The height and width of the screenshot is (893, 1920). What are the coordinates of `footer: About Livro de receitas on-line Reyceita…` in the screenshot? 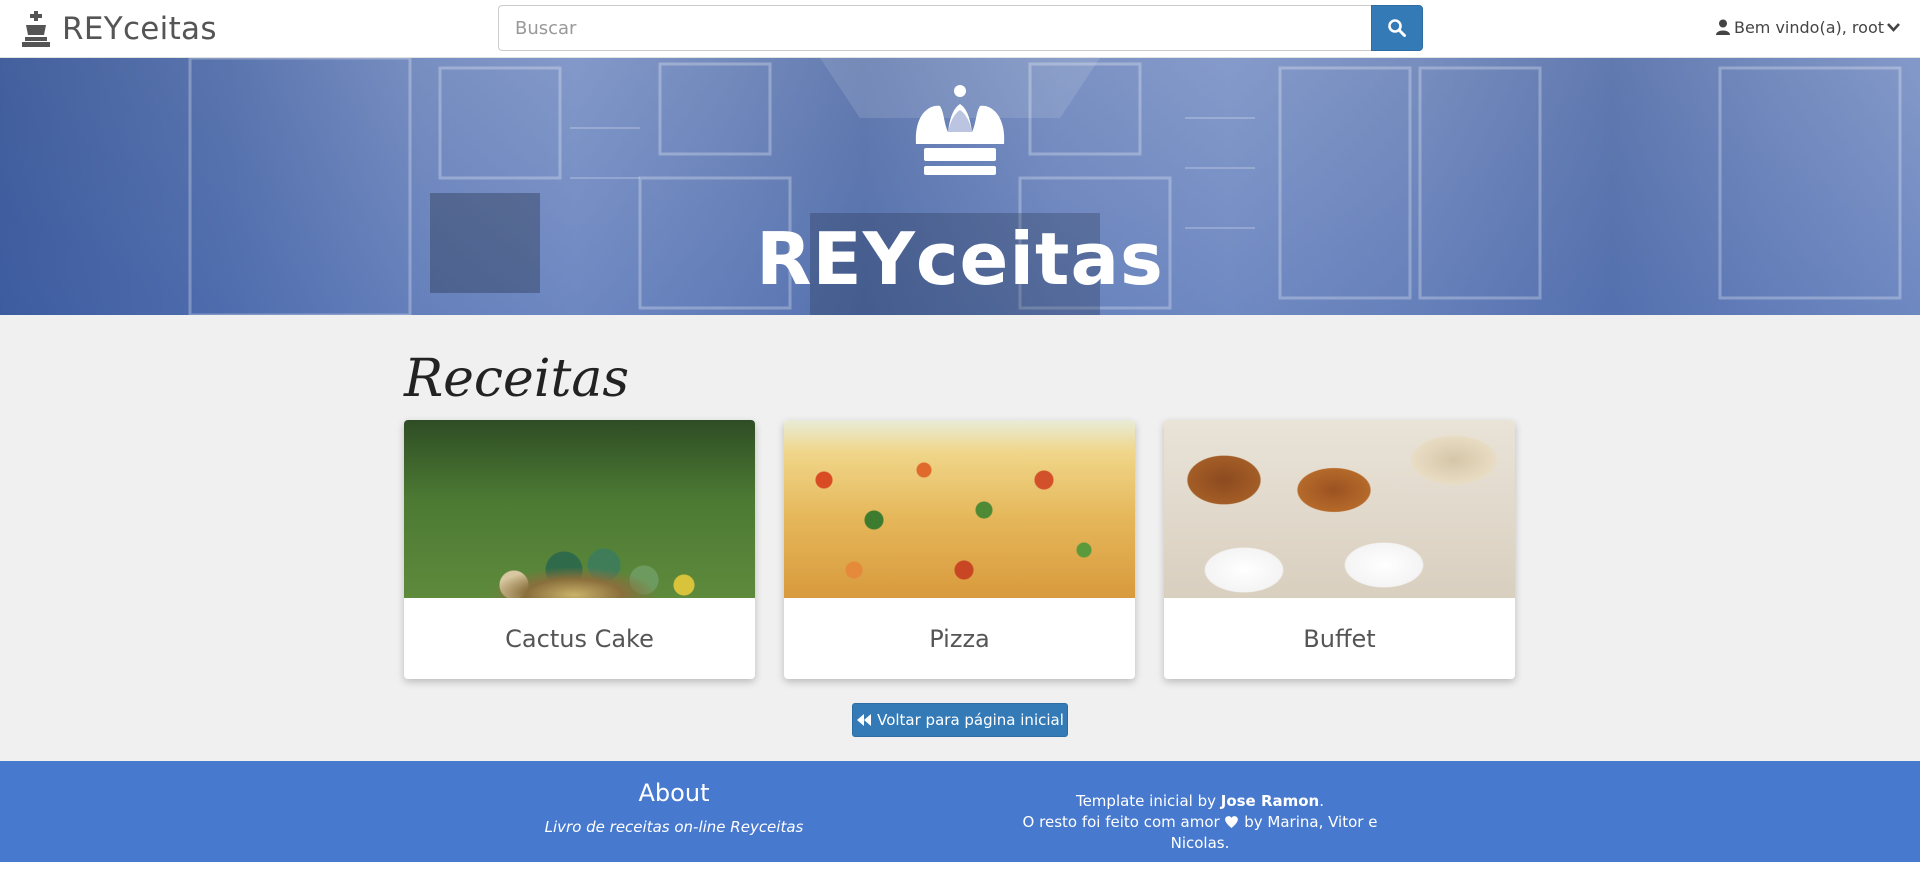 It's located at (960, 811).